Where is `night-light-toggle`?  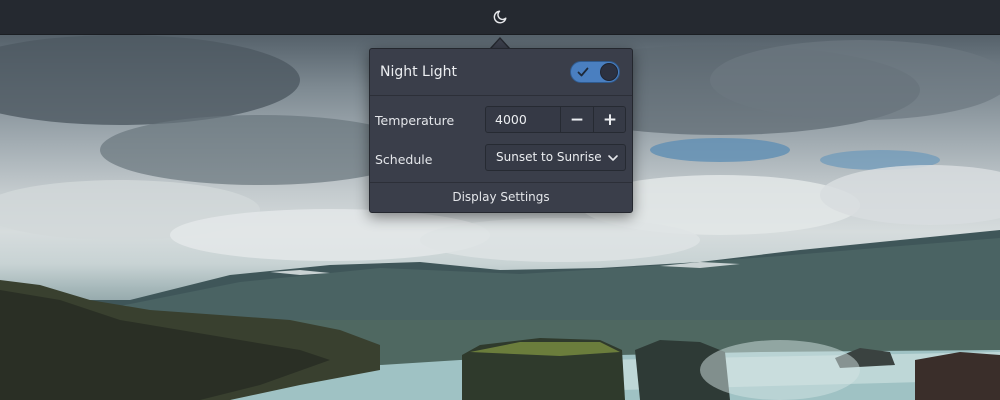
night-light-toggle is located at coordinates (595, 72).